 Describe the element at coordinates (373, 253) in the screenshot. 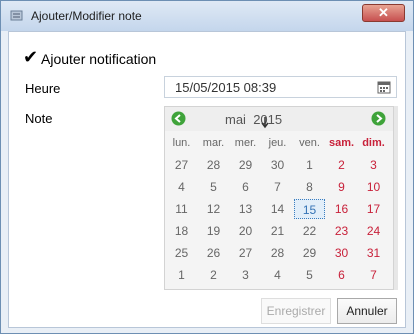

I see `calendar-day: 31` at that location.